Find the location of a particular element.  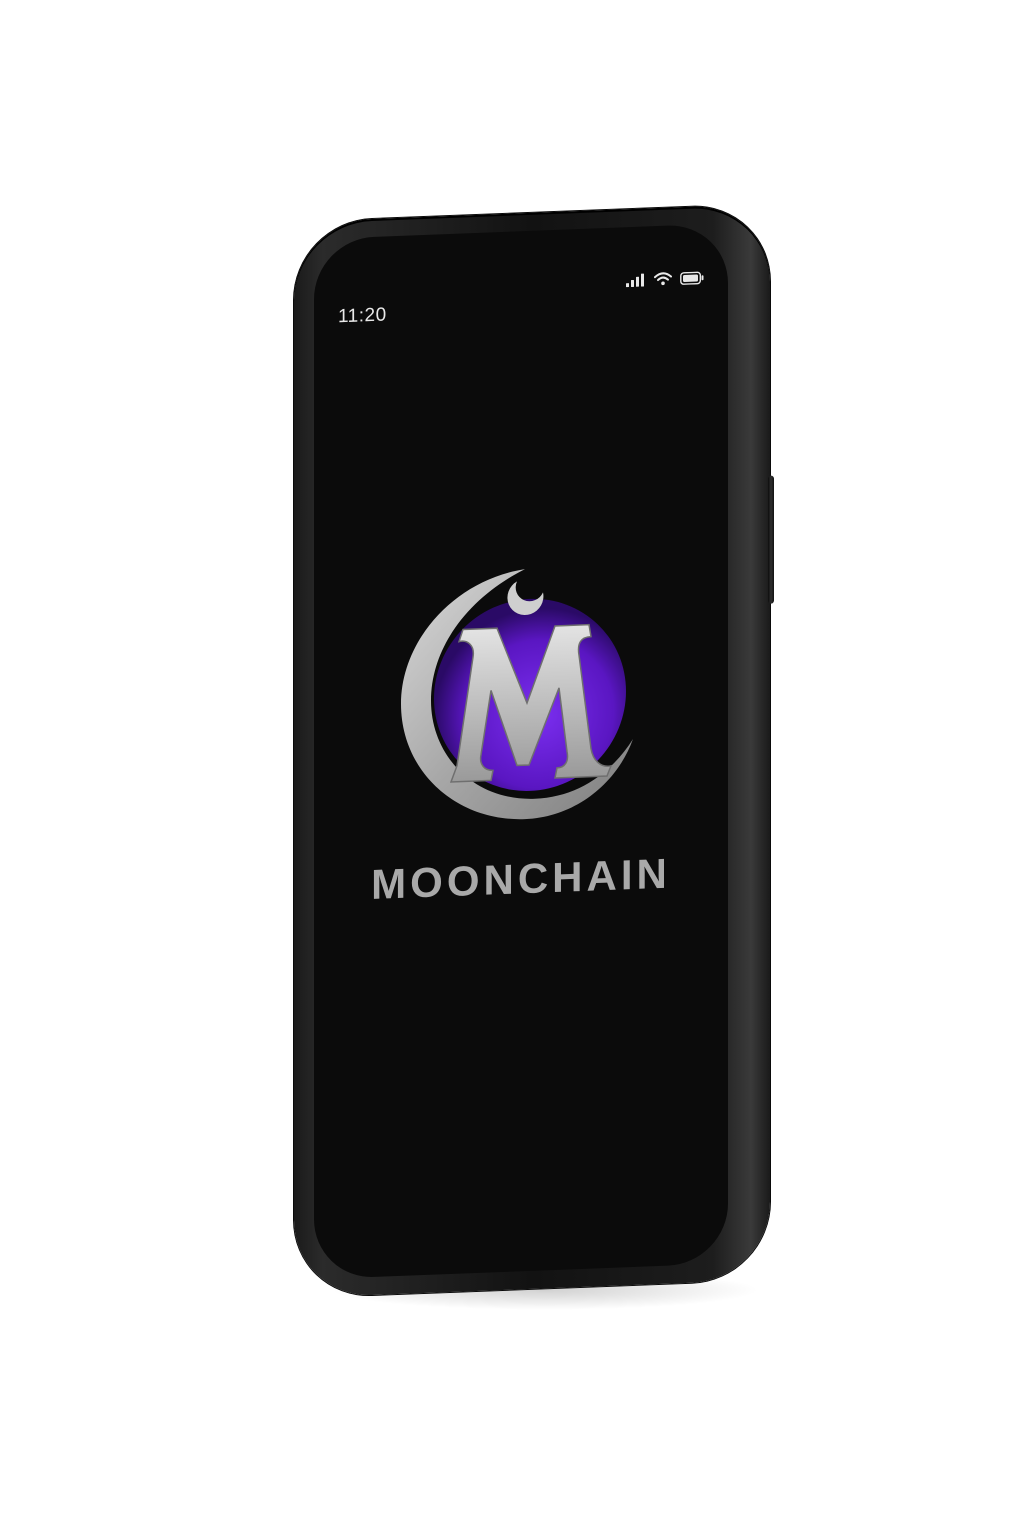

wifi-icon is located at coordinates (663, 279).